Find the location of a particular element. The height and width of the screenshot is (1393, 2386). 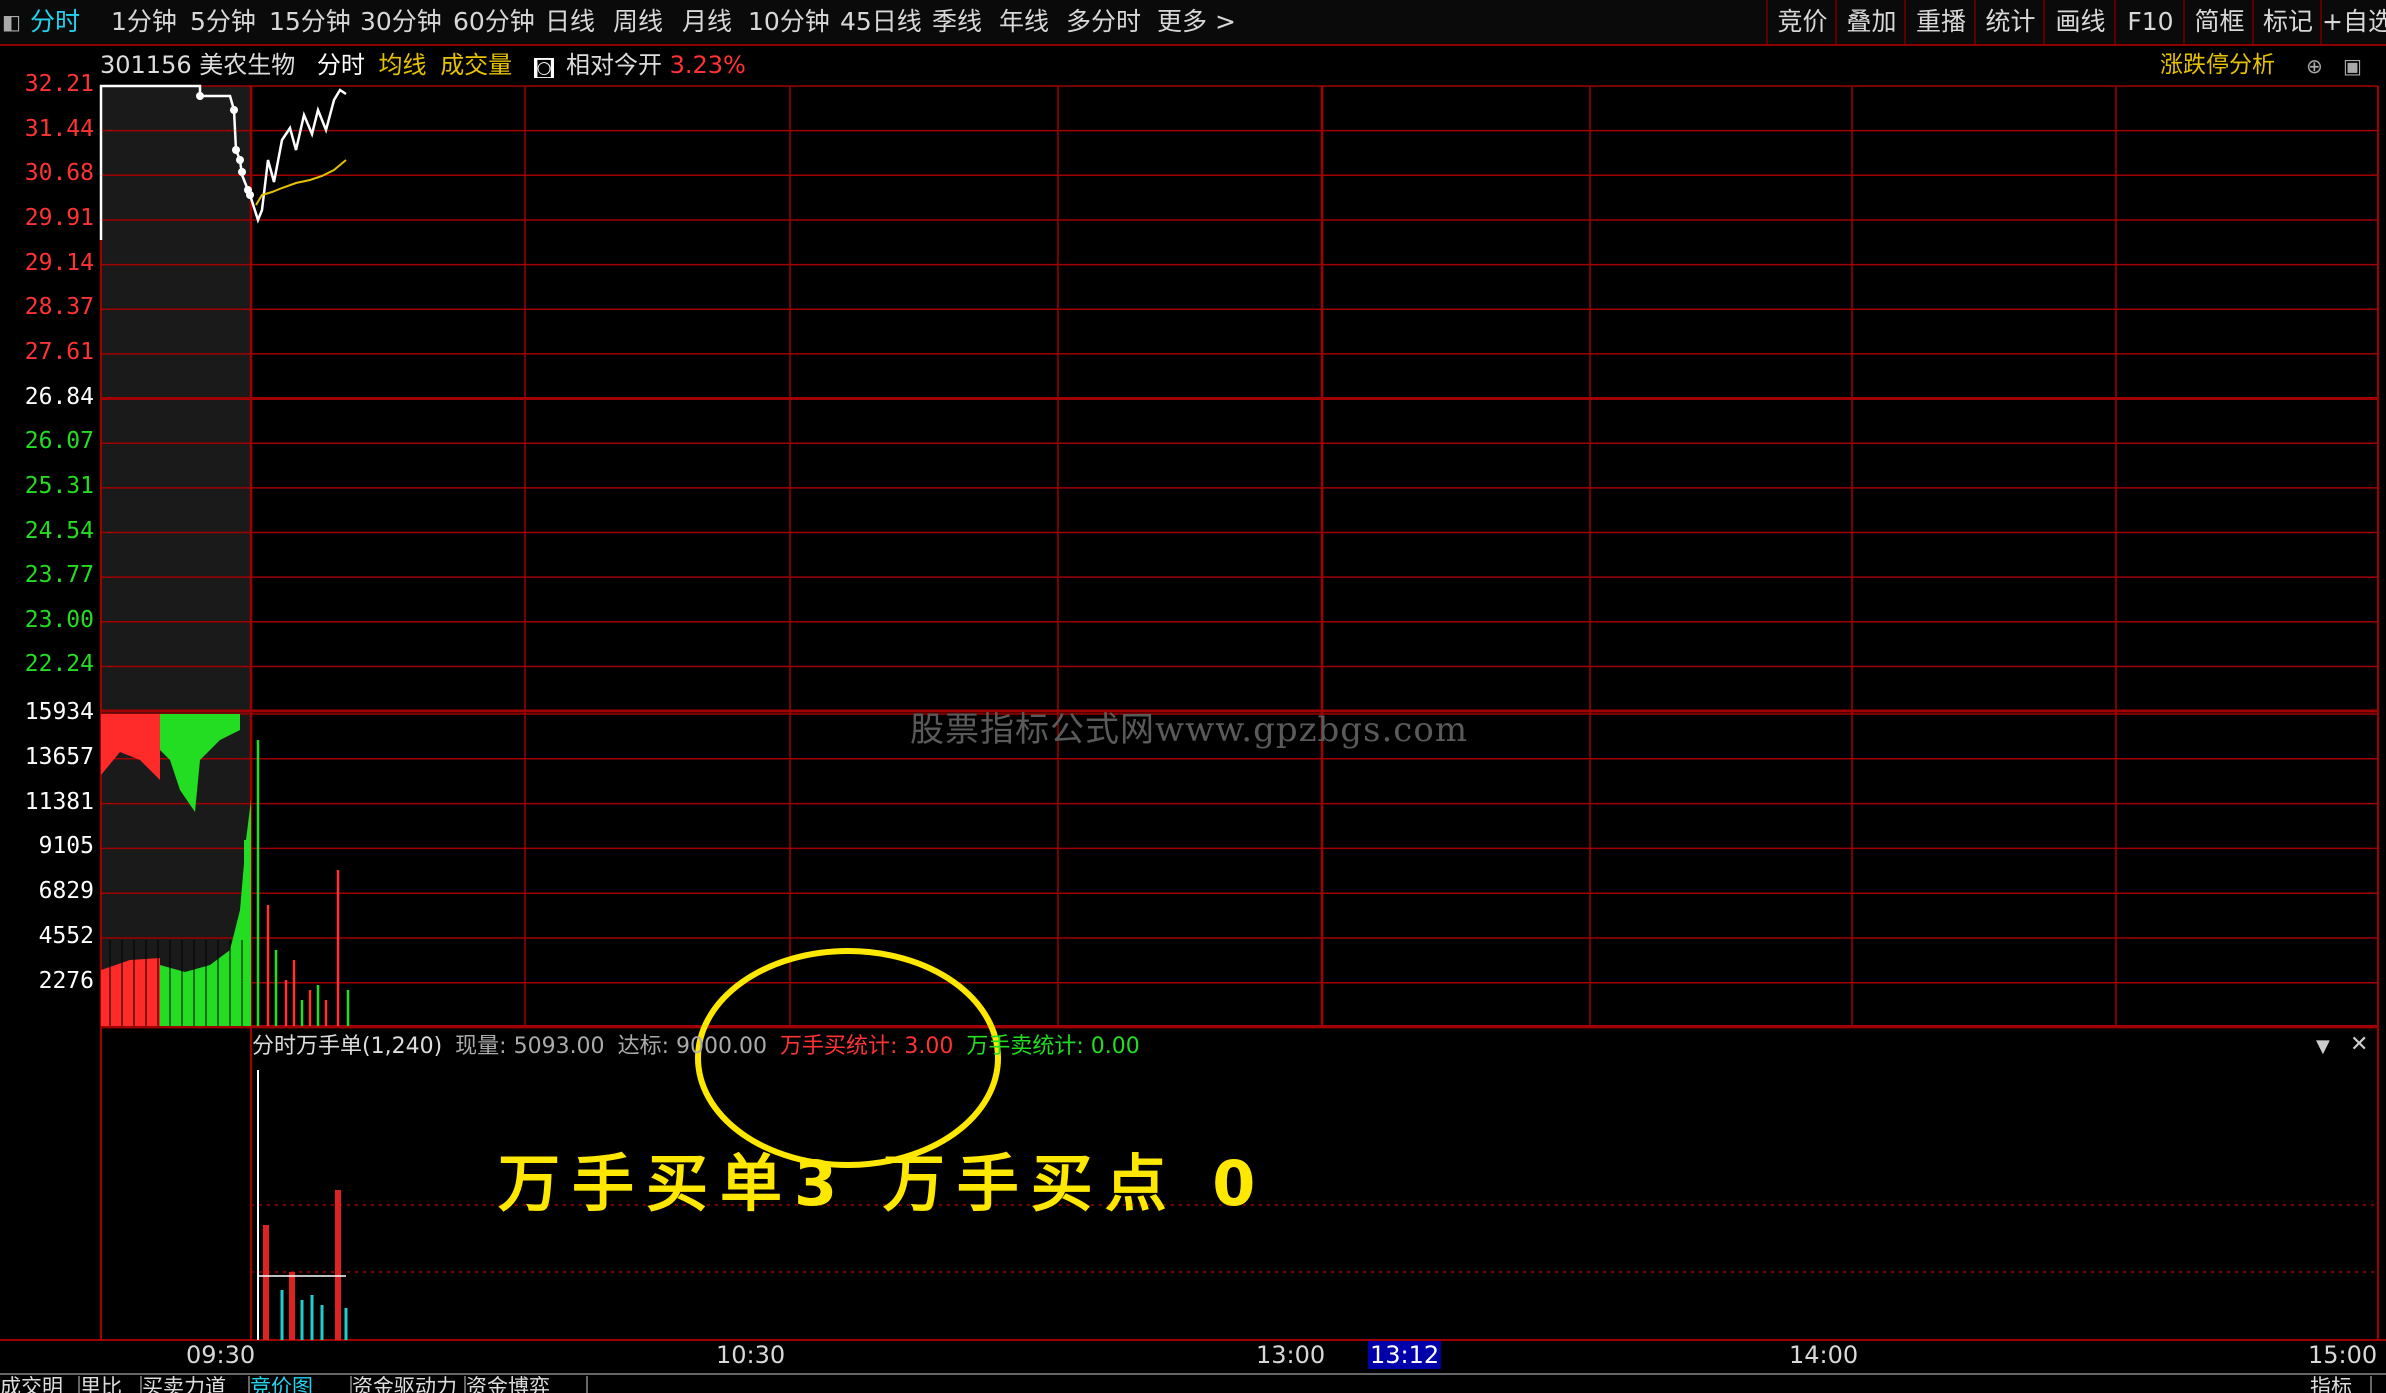

target-label: 达标: is located at coordinates (643, 1046).